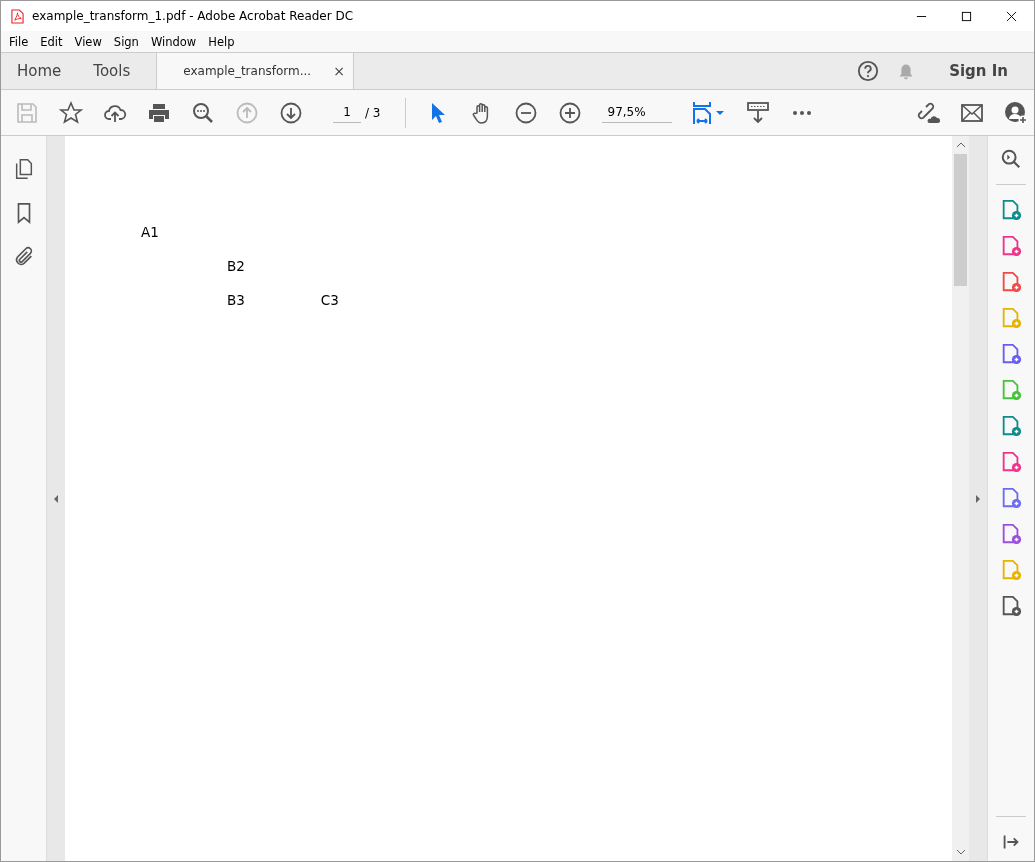 The height and width of the screenshot is (862, 1035). What do you see at coordinates (757, 112) in the screenshot?
I see `keyboard-down-icon` at bounding box center [757, 112].